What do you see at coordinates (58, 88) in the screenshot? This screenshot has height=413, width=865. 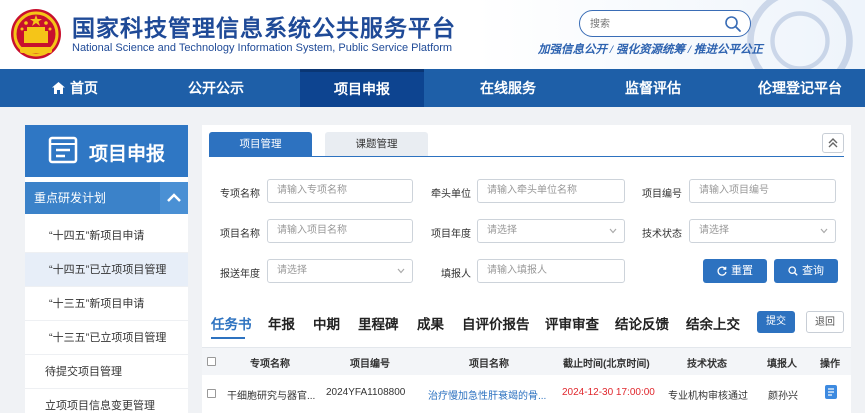 I see `home-icon` at bounding box center [58, 88].